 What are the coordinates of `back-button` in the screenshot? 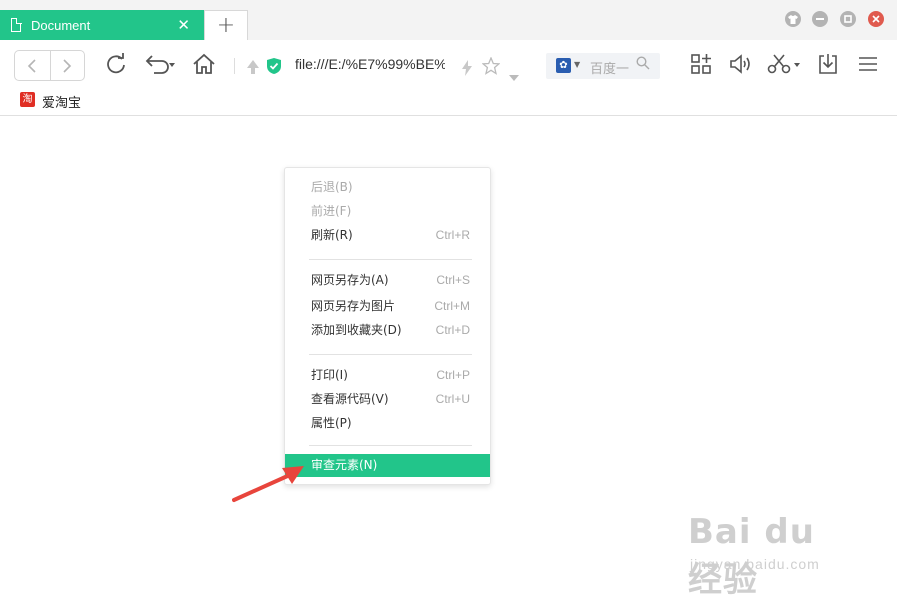 It's located at (32, 65).